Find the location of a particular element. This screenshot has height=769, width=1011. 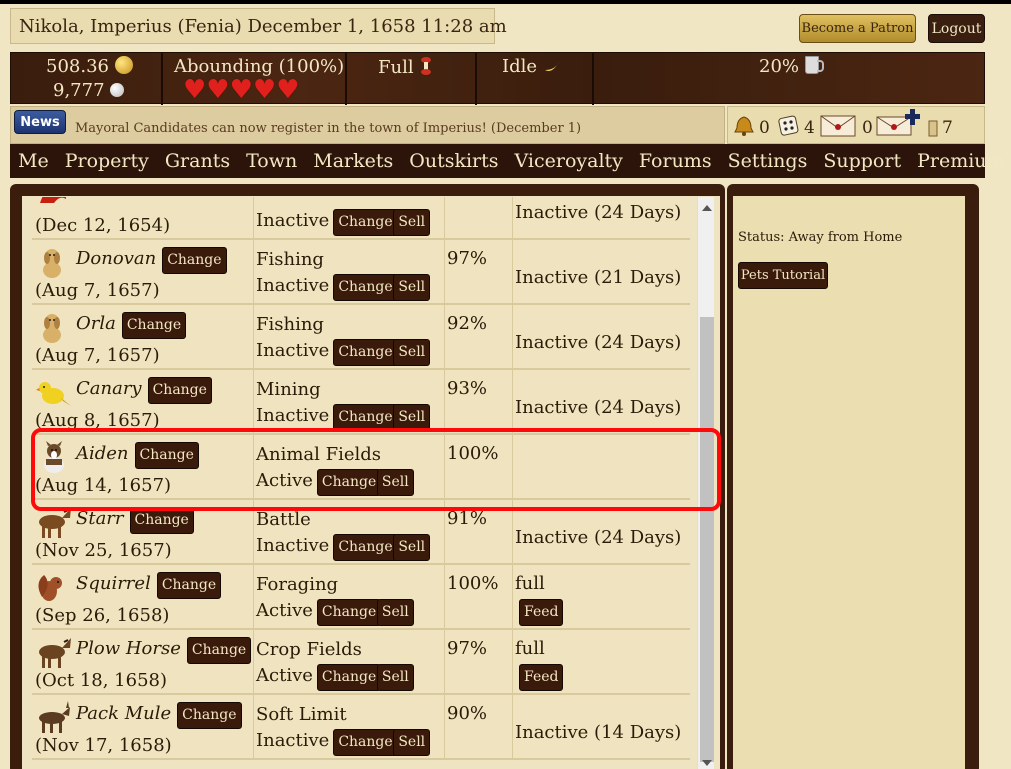

pet-job-cell: Fishing Inactive Change Sell is located at coordinates (349, 336).